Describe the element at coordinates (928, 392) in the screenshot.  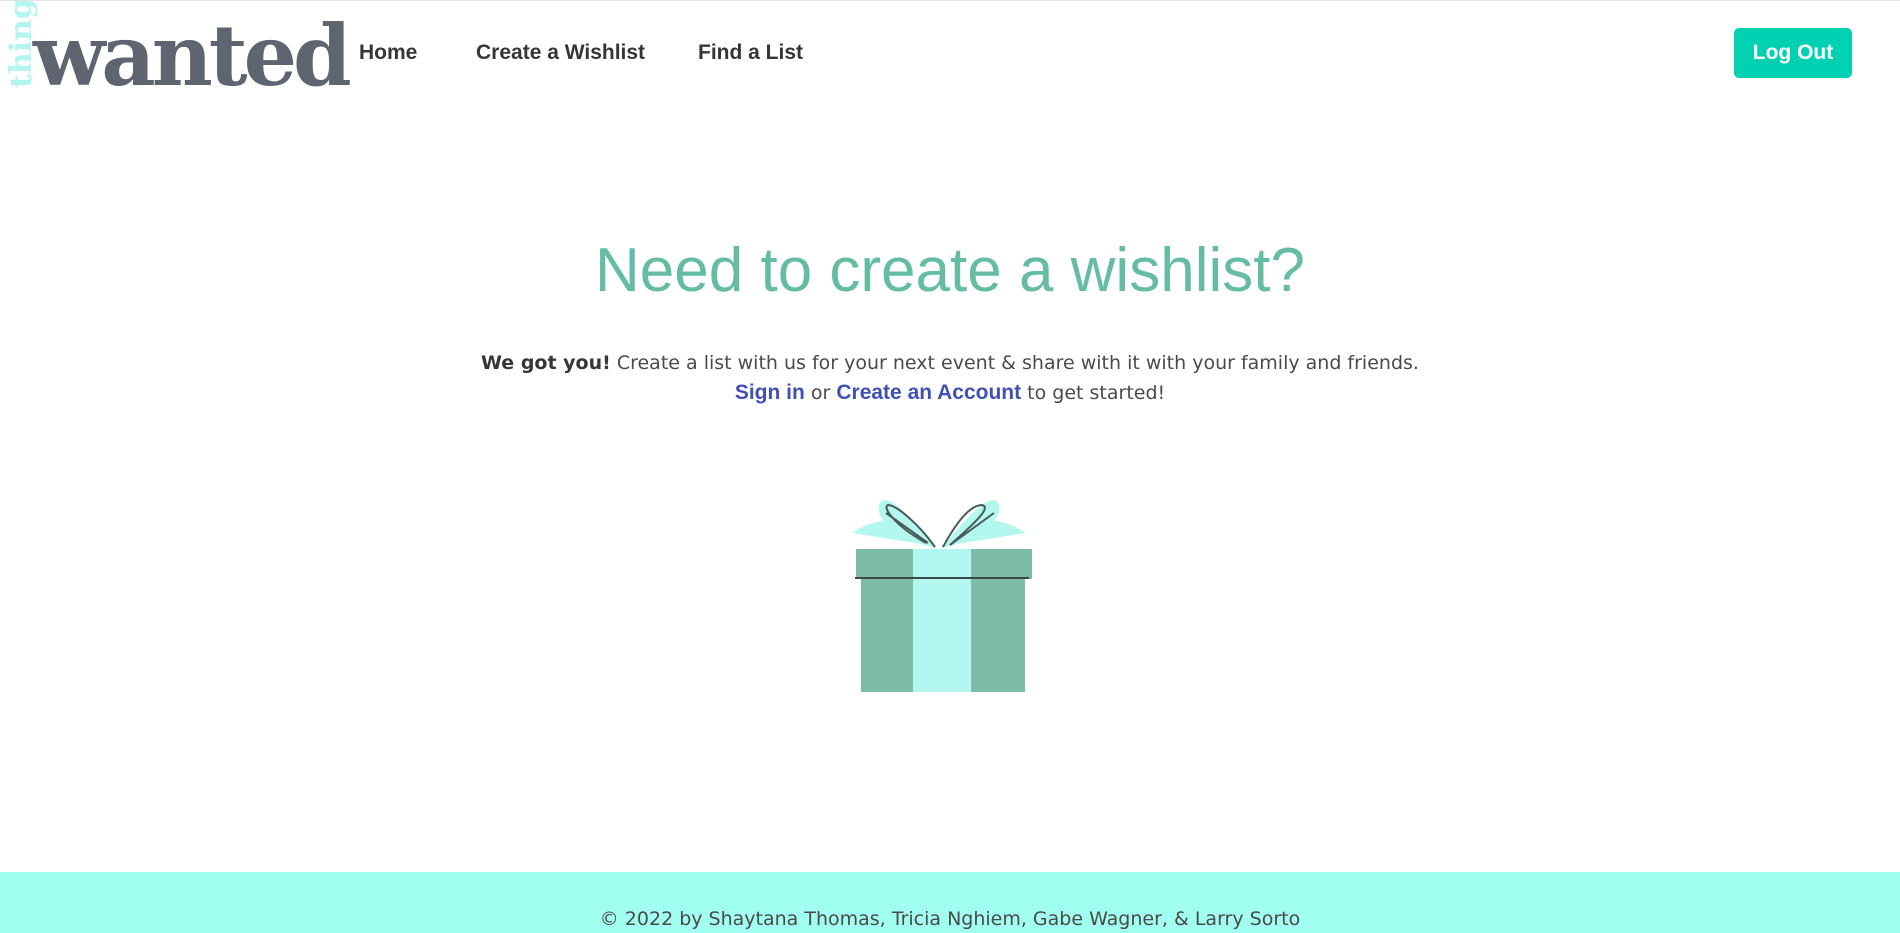
I see `create-account-link: Create an Account` at that location.